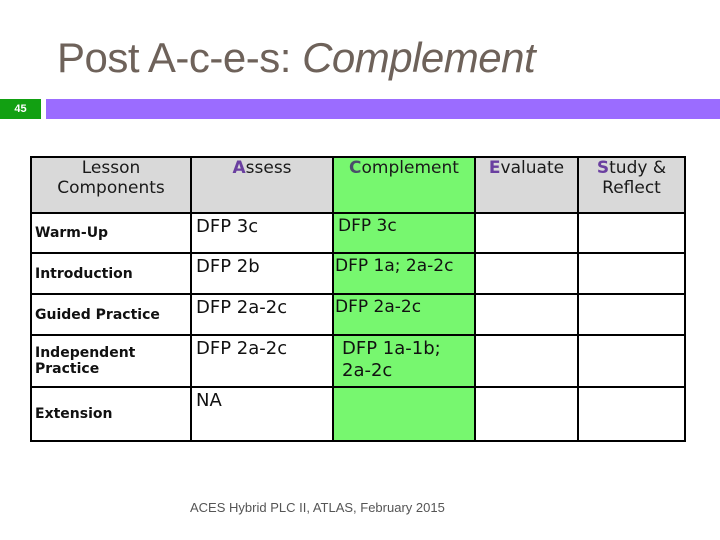 The height and width of the screenshot is (540, 720). Describe the element at coordinates (526, 185) in the screenshot. I see `header-evaluate: Evaluate` at that location.